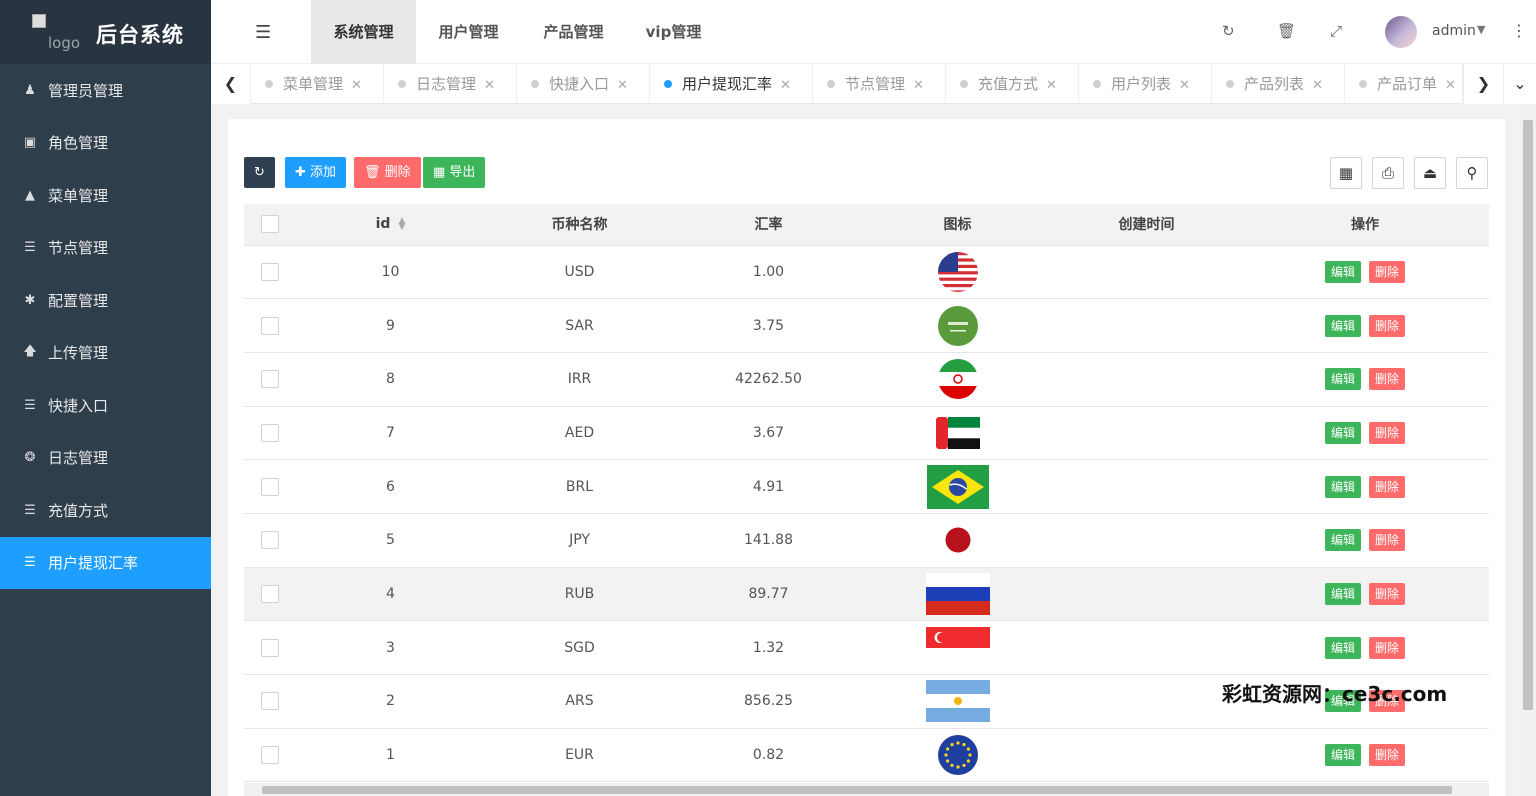  I want to click on page-tab-menus: 菜单管理 ✕, so click(317, 84).